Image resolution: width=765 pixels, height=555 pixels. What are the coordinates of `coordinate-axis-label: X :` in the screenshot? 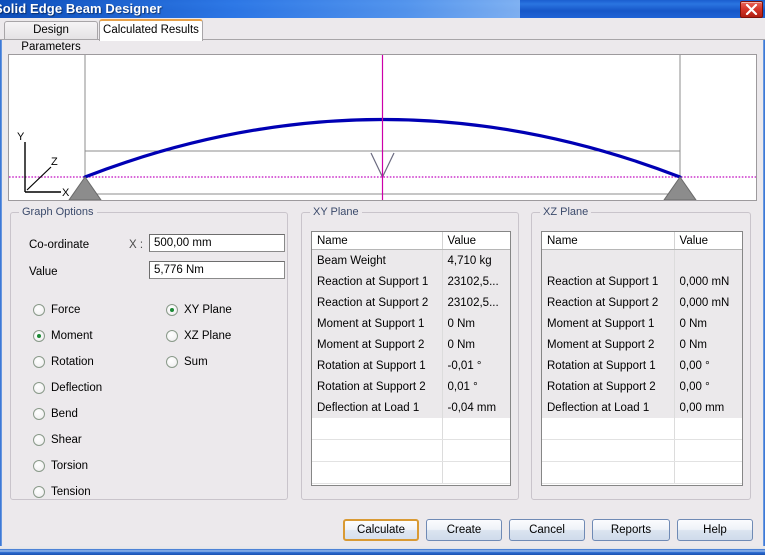 It's located at (136, 245).